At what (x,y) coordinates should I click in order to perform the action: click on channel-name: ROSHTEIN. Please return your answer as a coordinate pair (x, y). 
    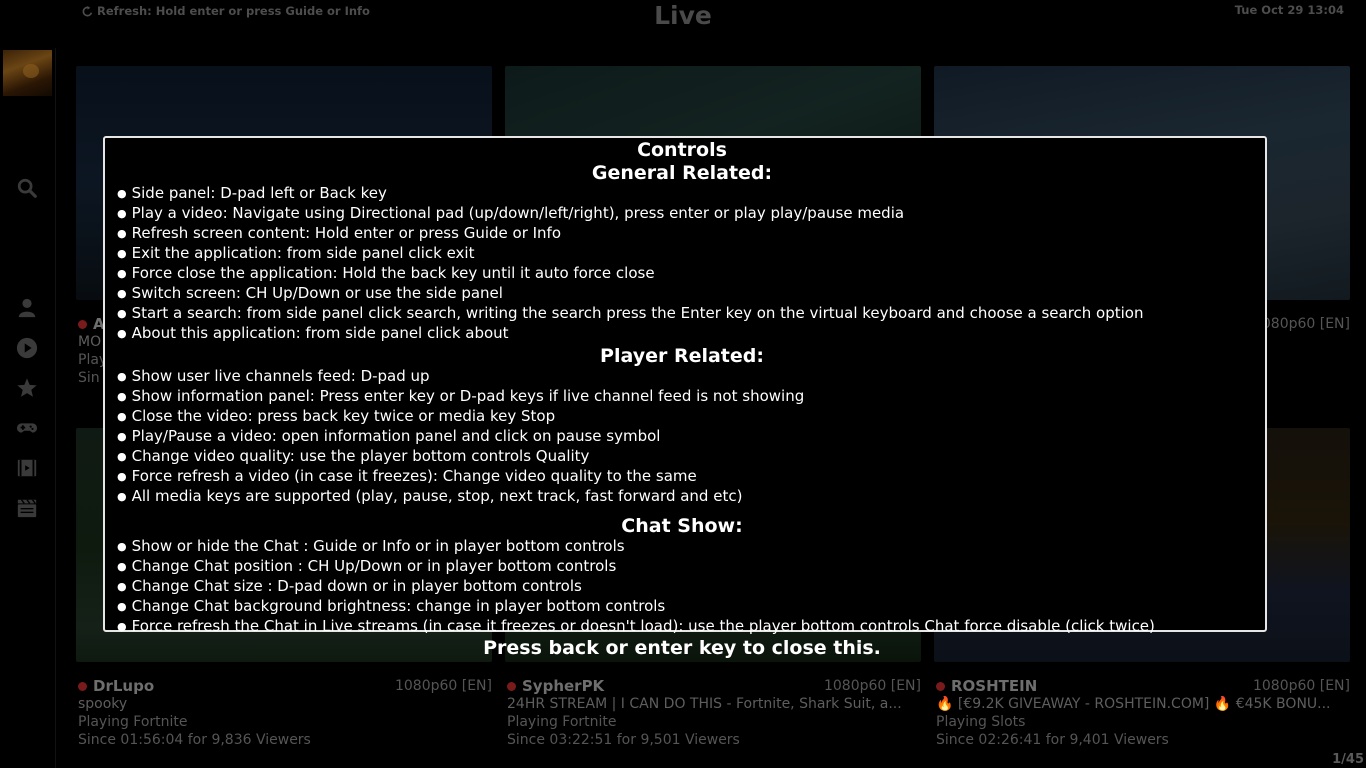
    Looking at the image, I should click on (994, 686).